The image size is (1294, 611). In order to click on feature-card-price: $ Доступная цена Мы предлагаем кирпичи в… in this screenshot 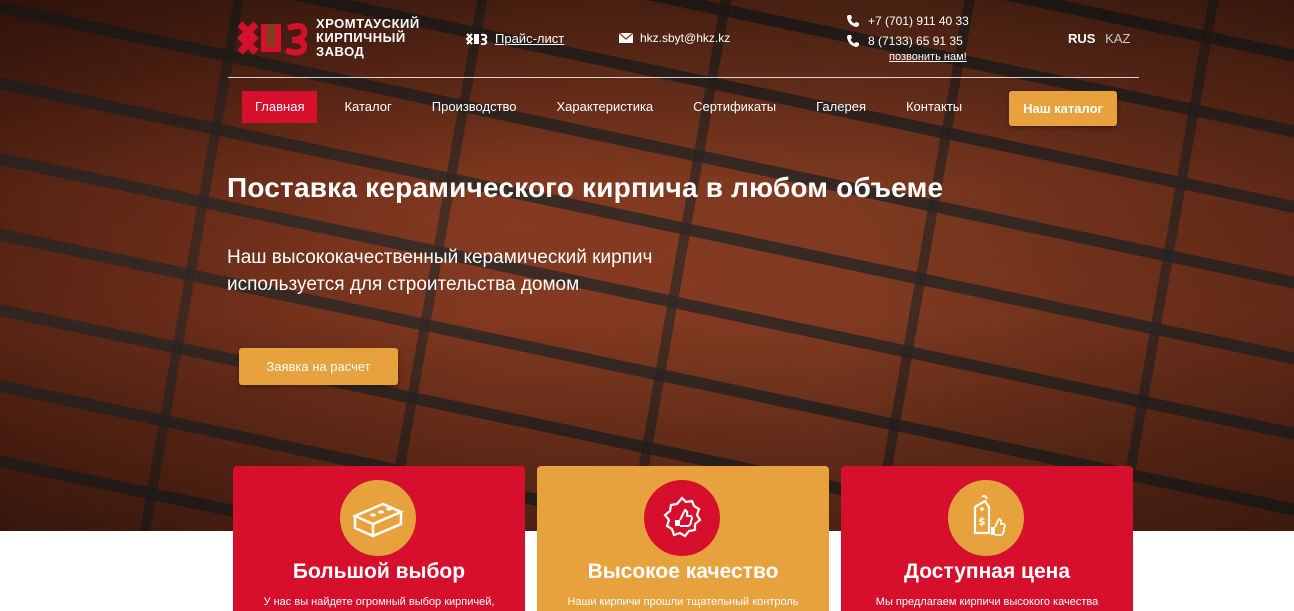, I will do `click(987, 538)`.